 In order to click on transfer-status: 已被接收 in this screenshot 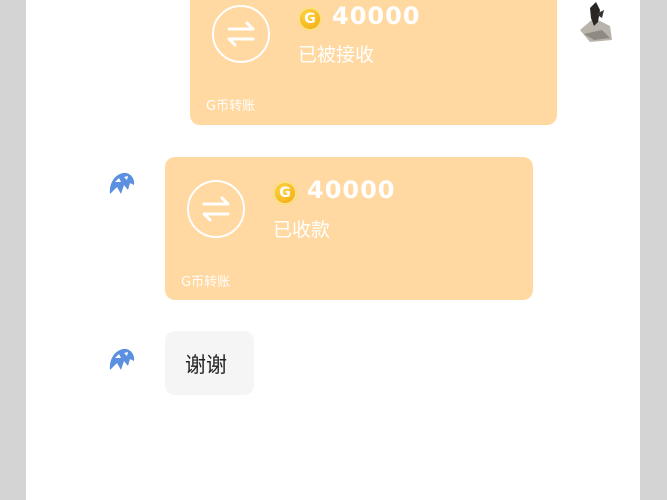, I will do `click(336, 55)`.